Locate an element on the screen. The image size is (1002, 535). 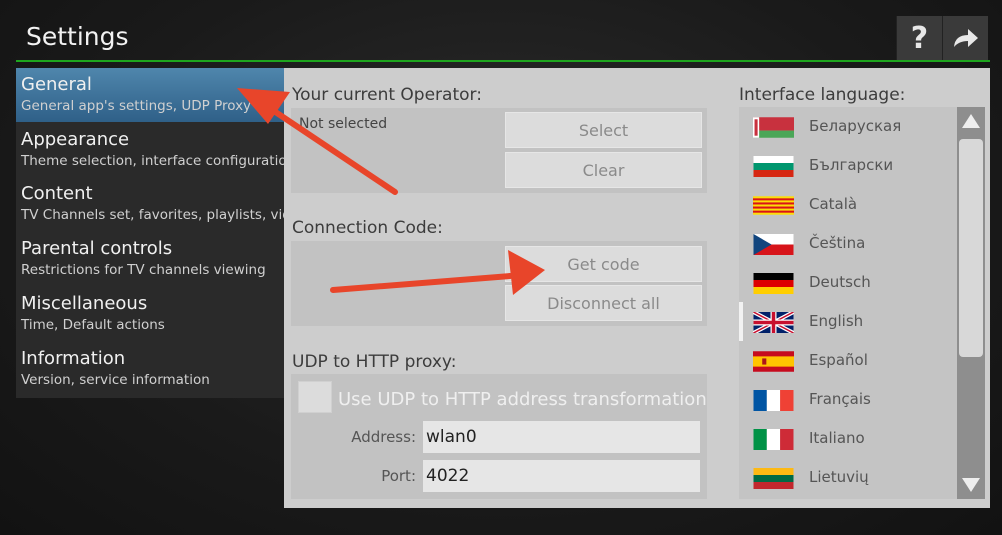
language-item-german: Deutsch is located at coordinates (848, 282).